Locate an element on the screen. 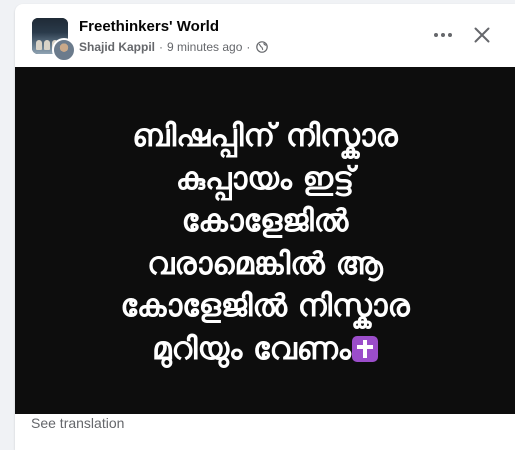 This screenshot has width=515, height=450. more-horizontal-icon is located at coordinates (443, 35).